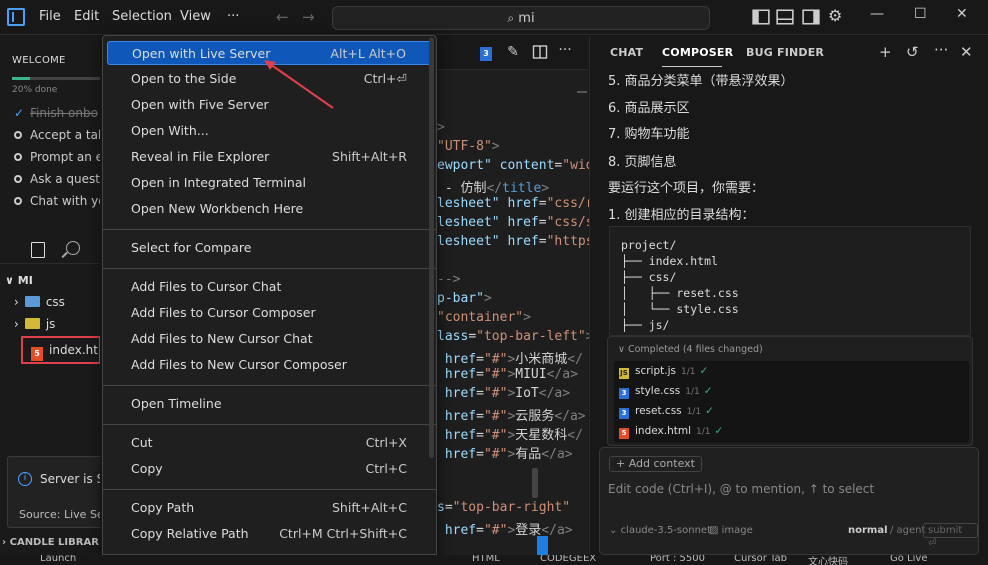  I want to click on notification-toast: i Server is St Source: Live Ser, so click(53, 492).